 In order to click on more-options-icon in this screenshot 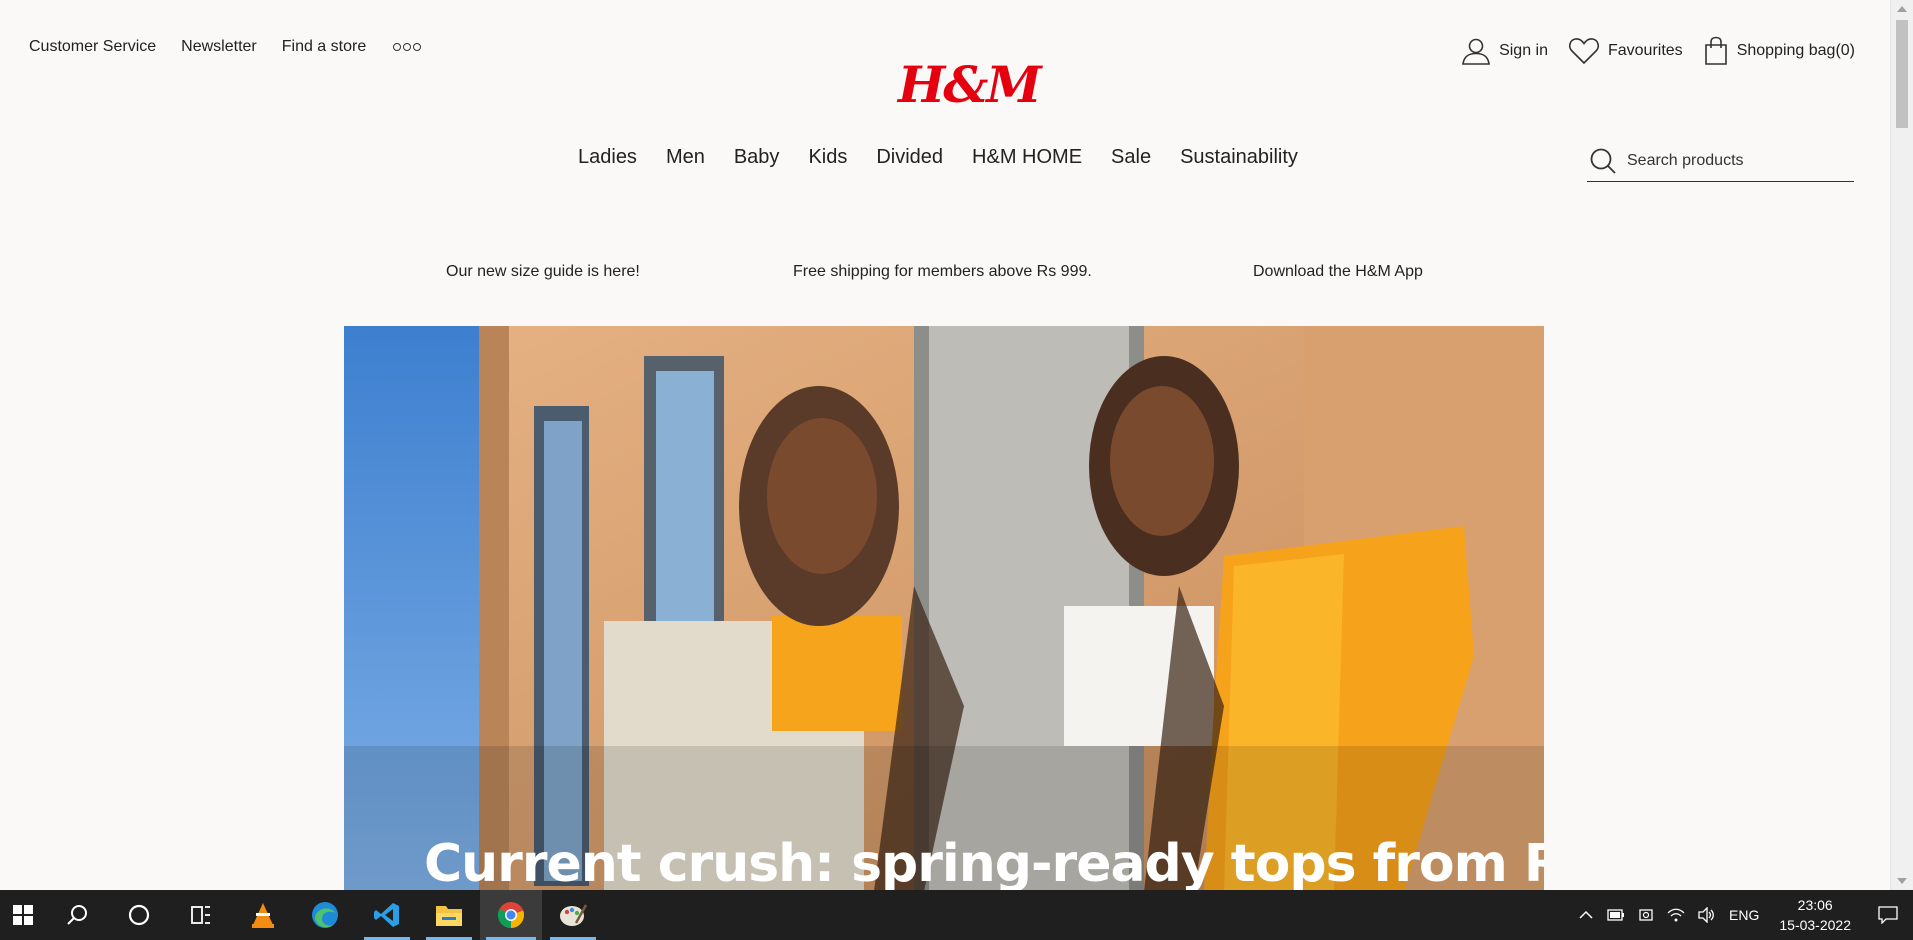, I will do `click(407, 47)`.